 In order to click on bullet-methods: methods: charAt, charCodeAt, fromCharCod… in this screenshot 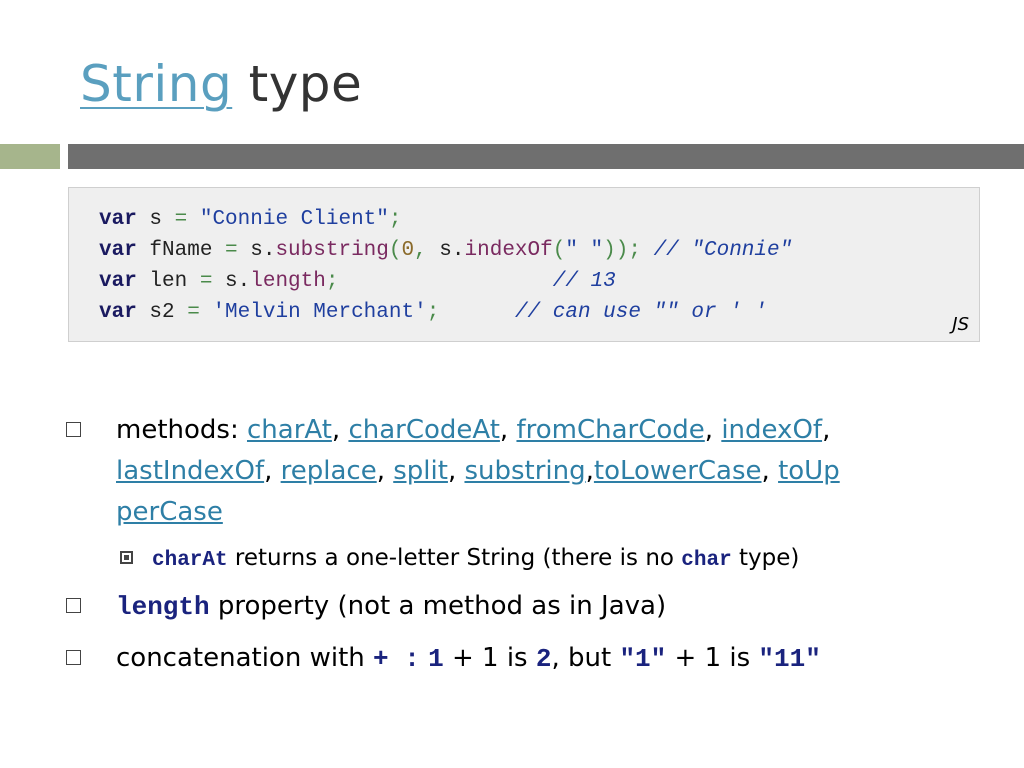, I will do `click(536, 472)`.